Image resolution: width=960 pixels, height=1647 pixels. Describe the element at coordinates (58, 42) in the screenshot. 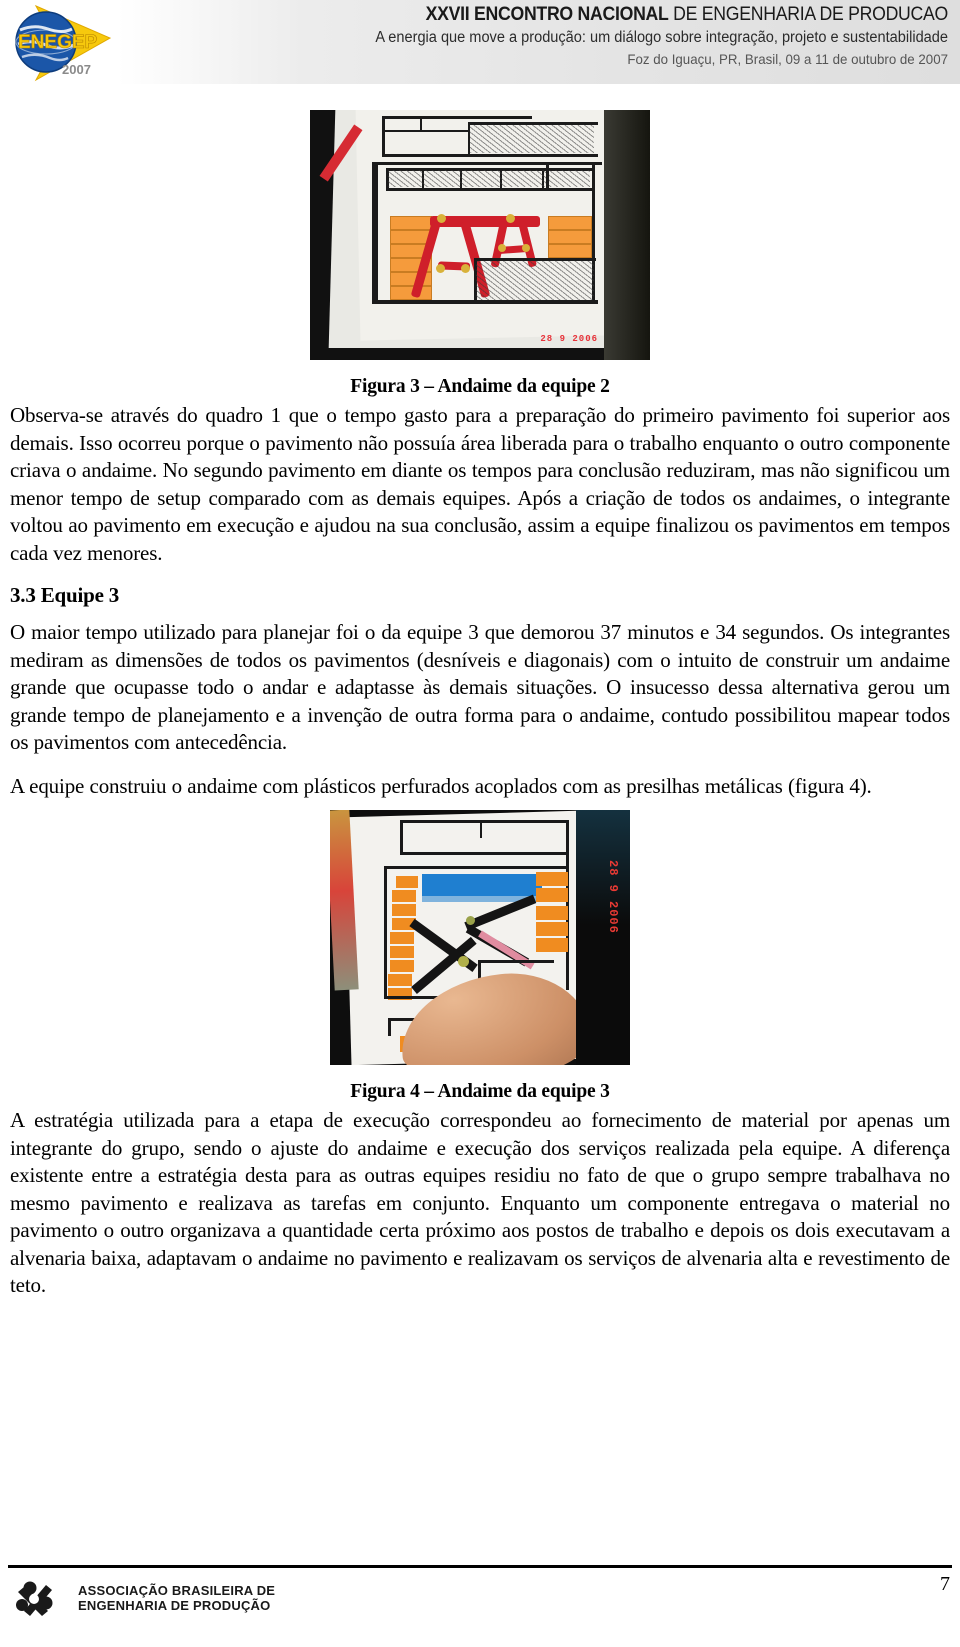

I see `enegep-wordmark: ENEGEP` at that location.